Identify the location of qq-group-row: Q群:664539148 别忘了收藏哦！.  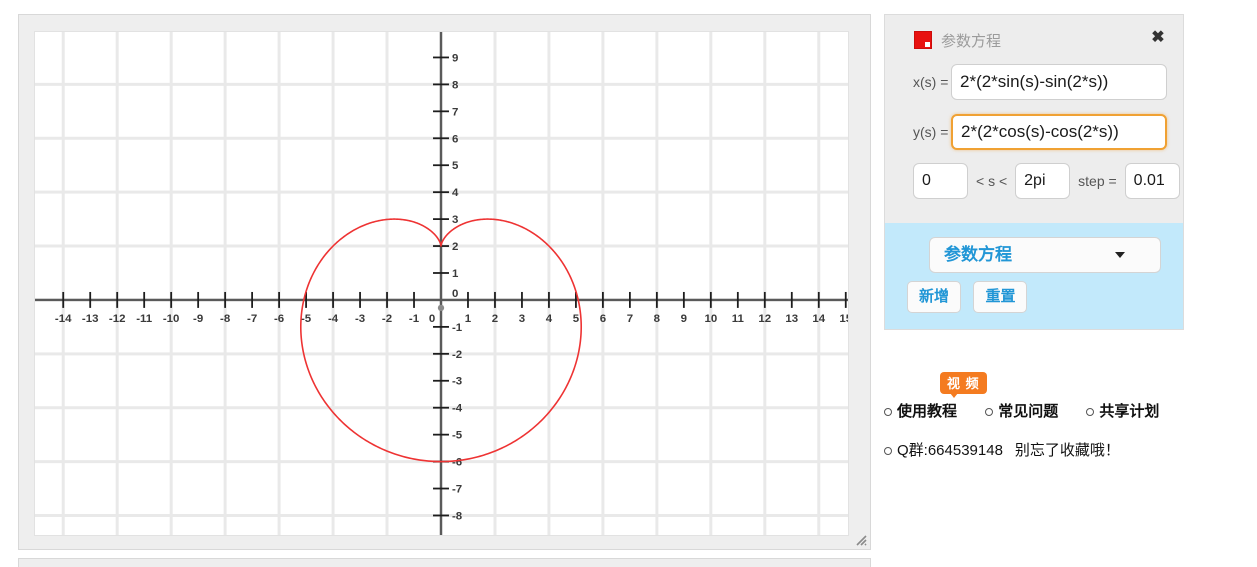
(1044, 449).